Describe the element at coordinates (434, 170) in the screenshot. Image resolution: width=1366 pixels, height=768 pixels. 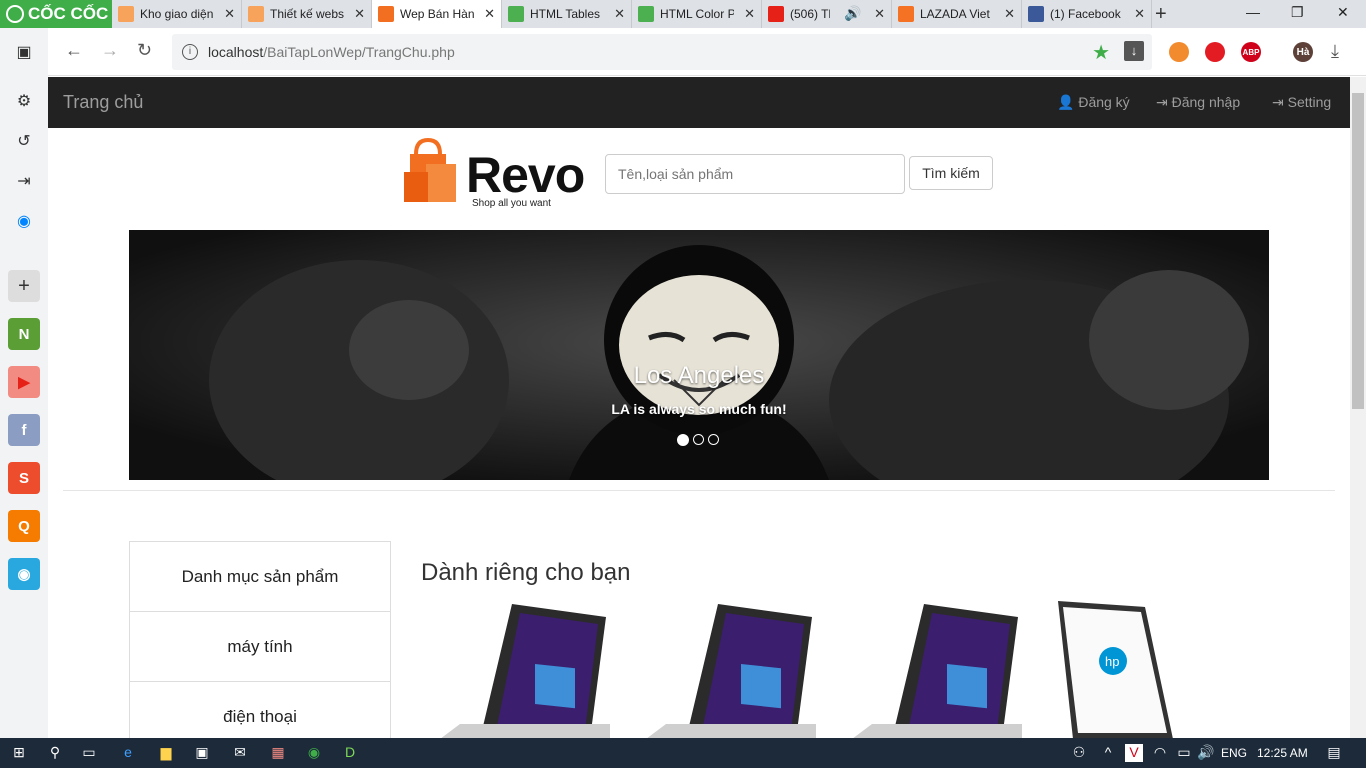
I see `shopping-bag-logo-icon` at that location.